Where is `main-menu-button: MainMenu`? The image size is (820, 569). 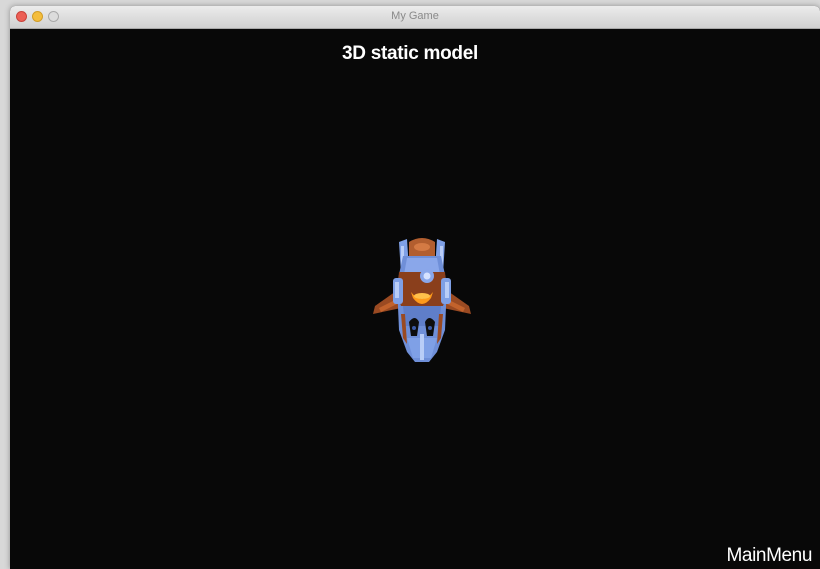 main-menu-button: MainMenu is located at coordinates (769, 556).